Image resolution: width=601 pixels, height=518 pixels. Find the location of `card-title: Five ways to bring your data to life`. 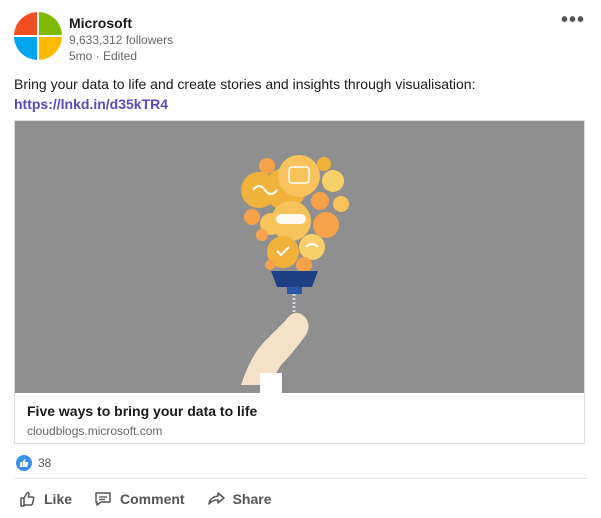

card-title: Five ways to bring your data to life is located at coordinates (142, 411).